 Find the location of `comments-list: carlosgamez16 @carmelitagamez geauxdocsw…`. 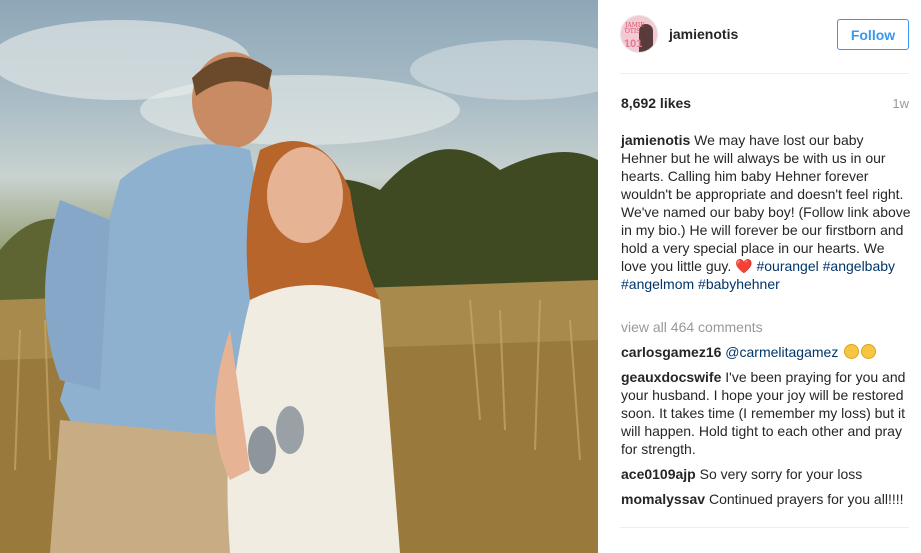

comments-list: carlosgamez16 @carmelitagamez geauxdocsw… is located at coordinates (766, 429).